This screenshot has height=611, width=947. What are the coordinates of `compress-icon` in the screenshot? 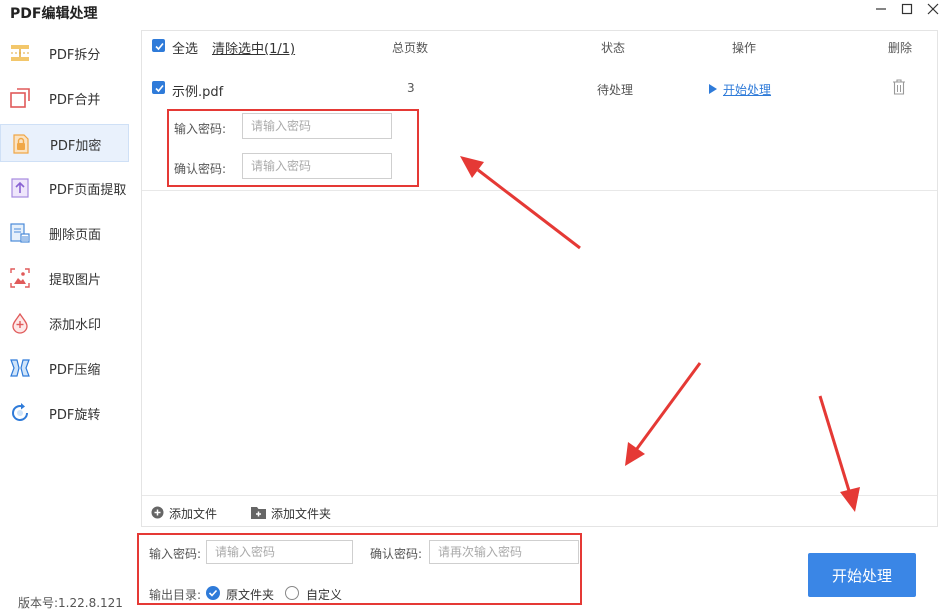 It's located at (20, 368).